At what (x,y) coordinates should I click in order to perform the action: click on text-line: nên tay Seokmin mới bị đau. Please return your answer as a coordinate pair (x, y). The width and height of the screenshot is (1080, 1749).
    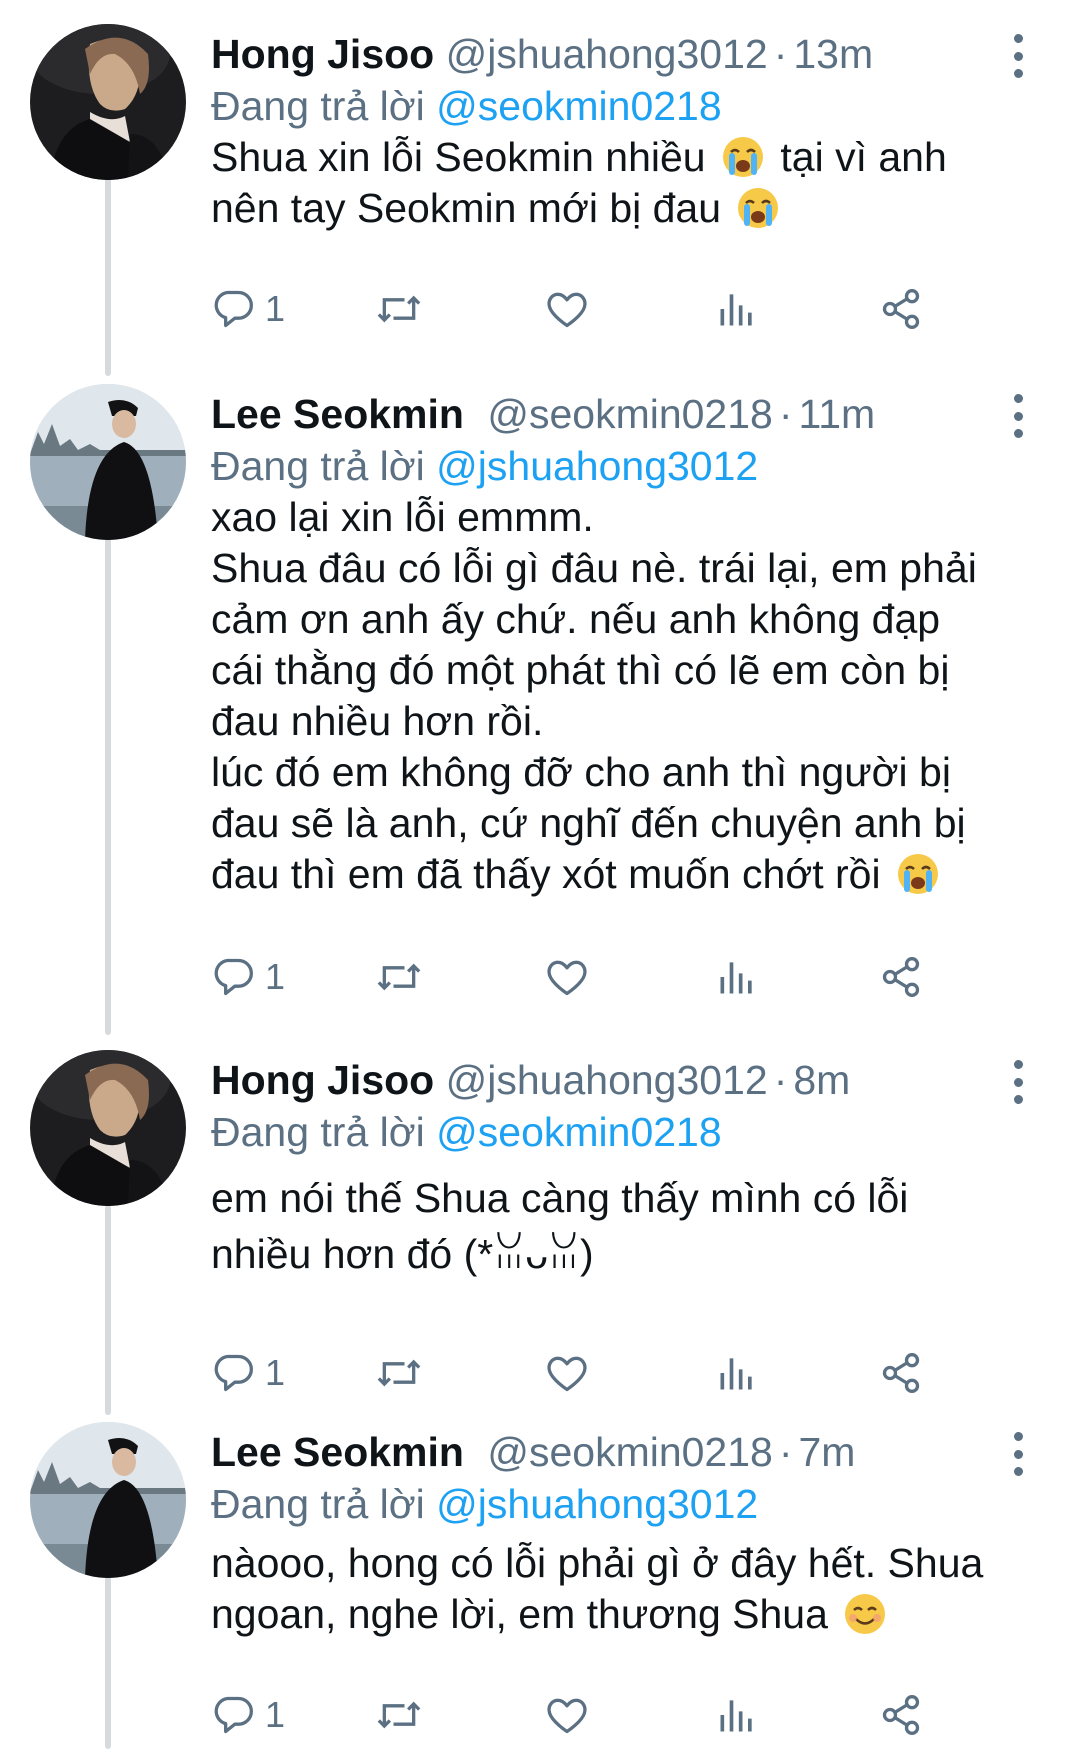
    Looking at the image, I should click on (626, 208).